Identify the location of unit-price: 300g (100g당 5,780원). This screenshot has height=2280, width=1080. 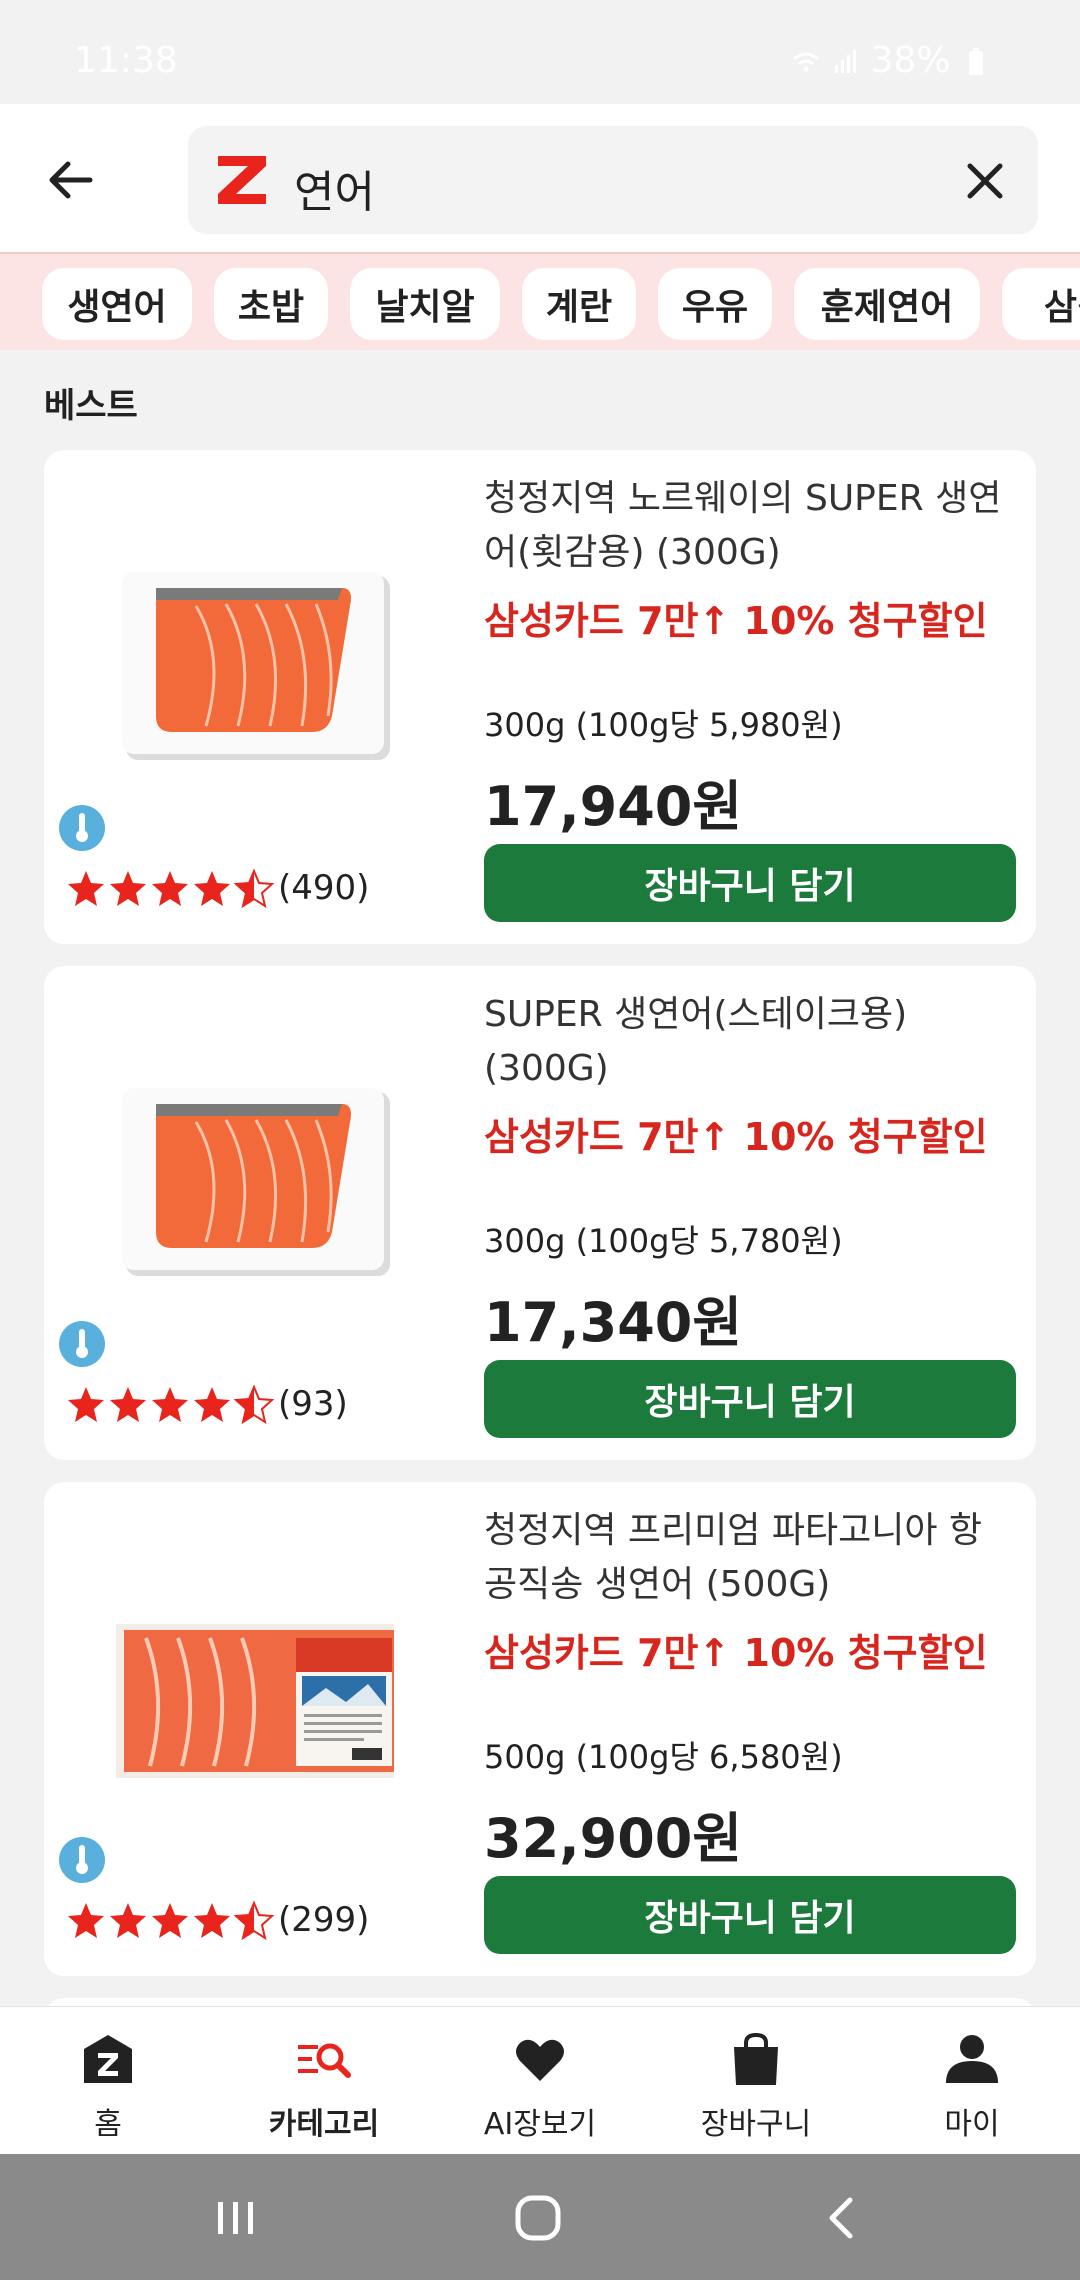
(663, 1241).